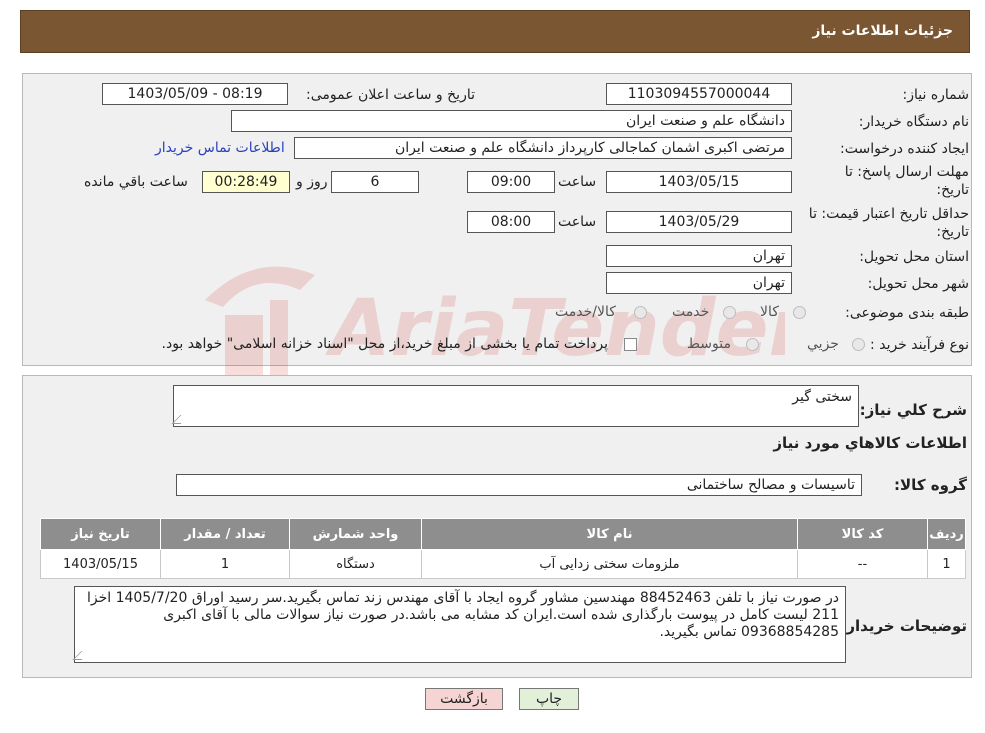  Describe the element at coordinates (913, 410) in the screenshot. I see `summary-label: شرح کلي نياز:` at that location.